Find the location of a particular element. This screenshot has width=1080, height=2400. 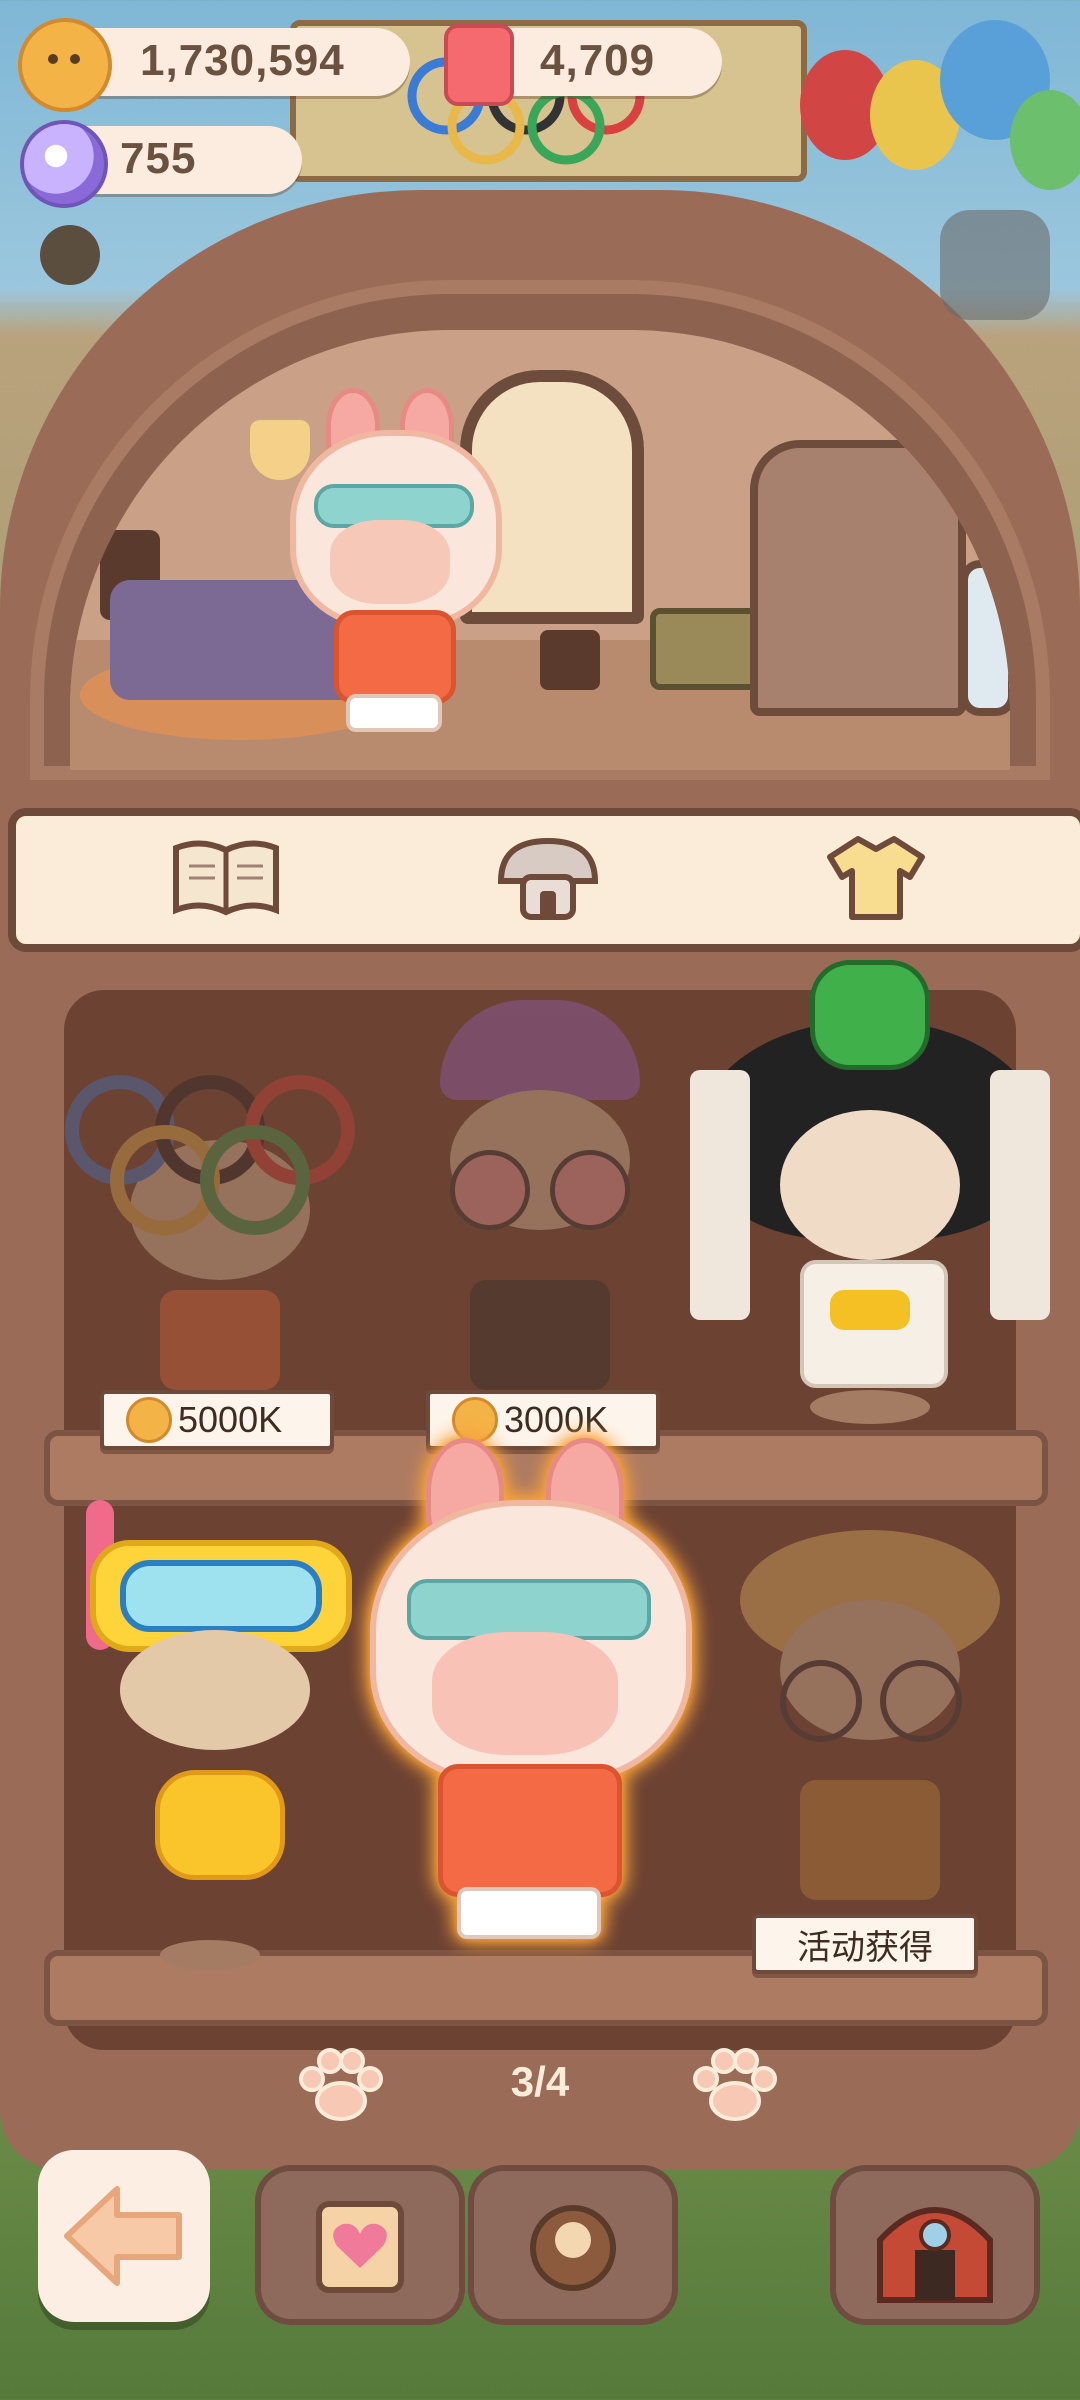

prev-page-paw-button is located at coordinates (341, 2085).